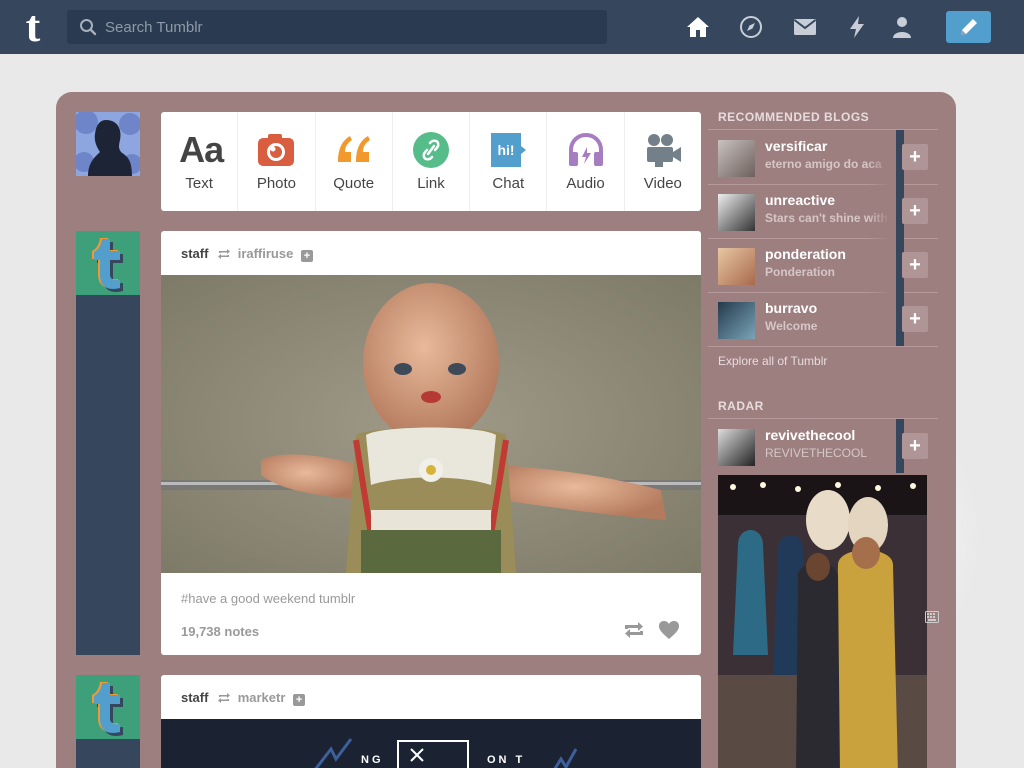  I want to click on quote-icon, so click(353, 149).